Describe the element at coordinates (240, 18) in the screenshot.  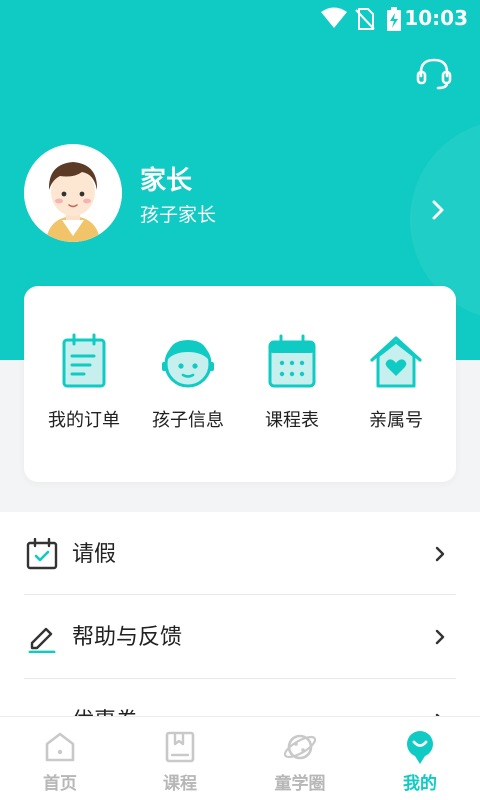
I see `status-bar: 10:03` at that location.